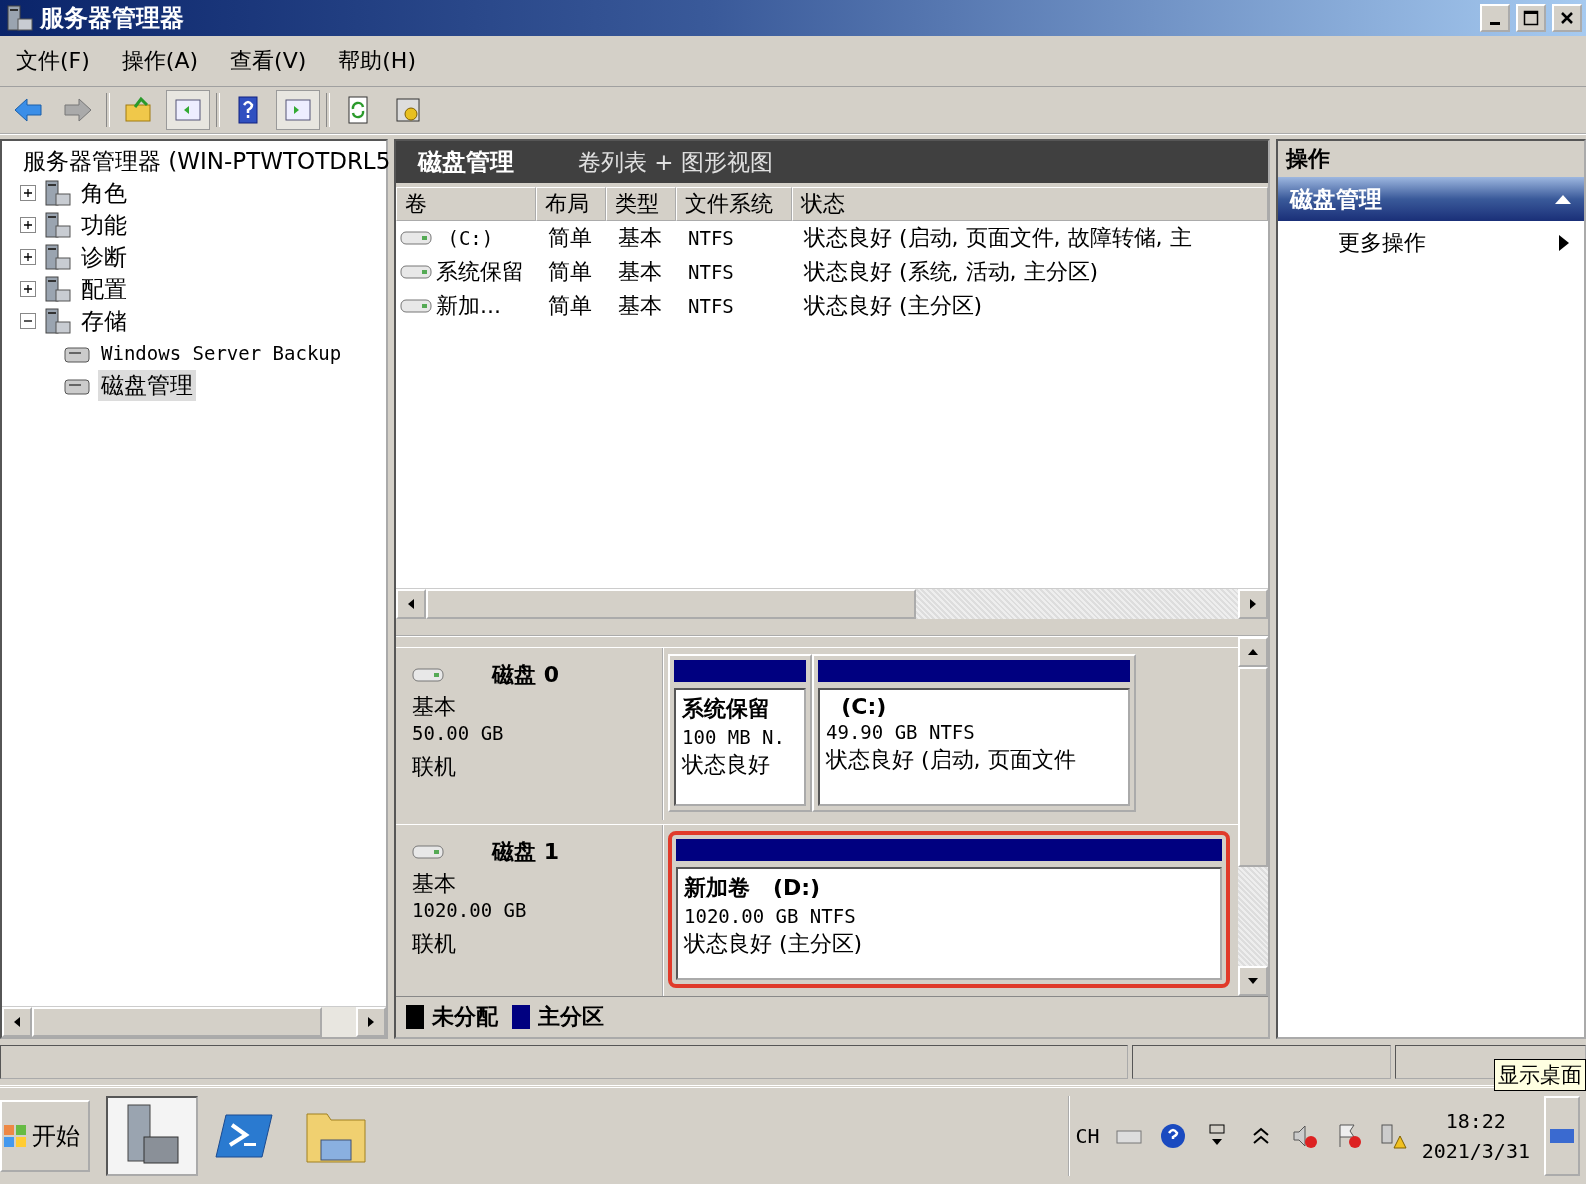 This screenshot has height=1184, width=1586. I want to click on vertical-scrollbar, so click(1253, 816).